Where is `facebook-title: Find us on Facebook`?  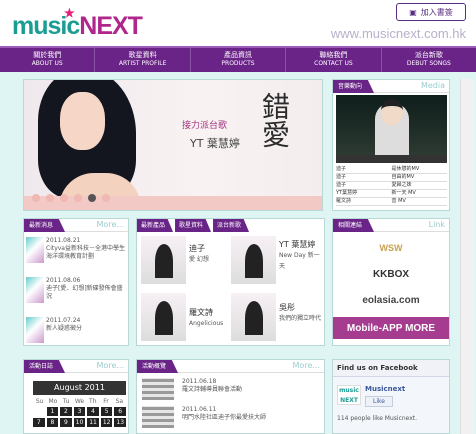 facebook-title: Find us on Facebook is located at coordinates (391, 368).